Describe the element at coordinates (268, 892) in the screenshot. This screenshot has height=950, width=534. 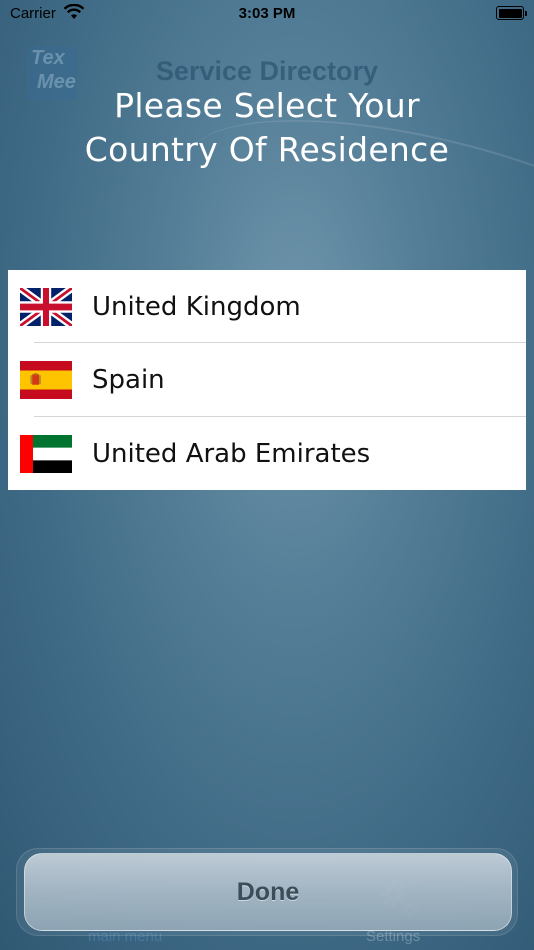
I see `done-button: Done` at that location.